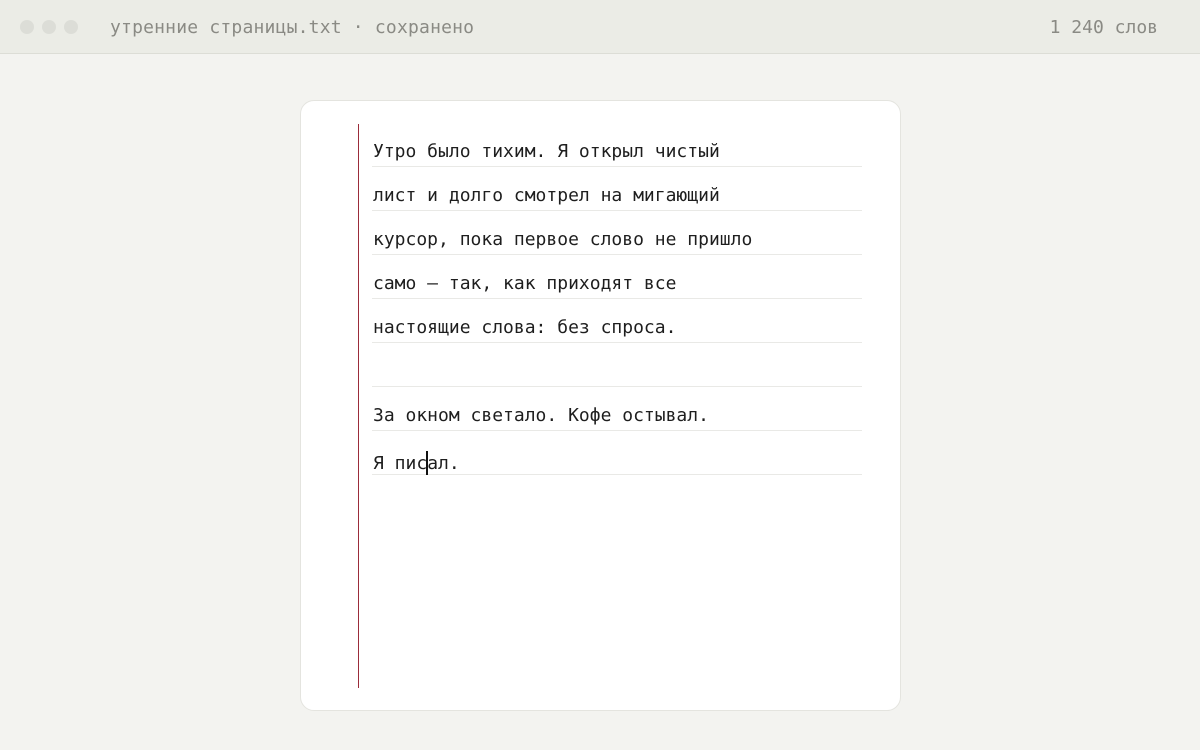 This screenshot has width=1200, height=750. Describe the element at coordinates (541, 415) in the screenshot. I see `line-text: За окном светало. Кофе остывал.` at that location.